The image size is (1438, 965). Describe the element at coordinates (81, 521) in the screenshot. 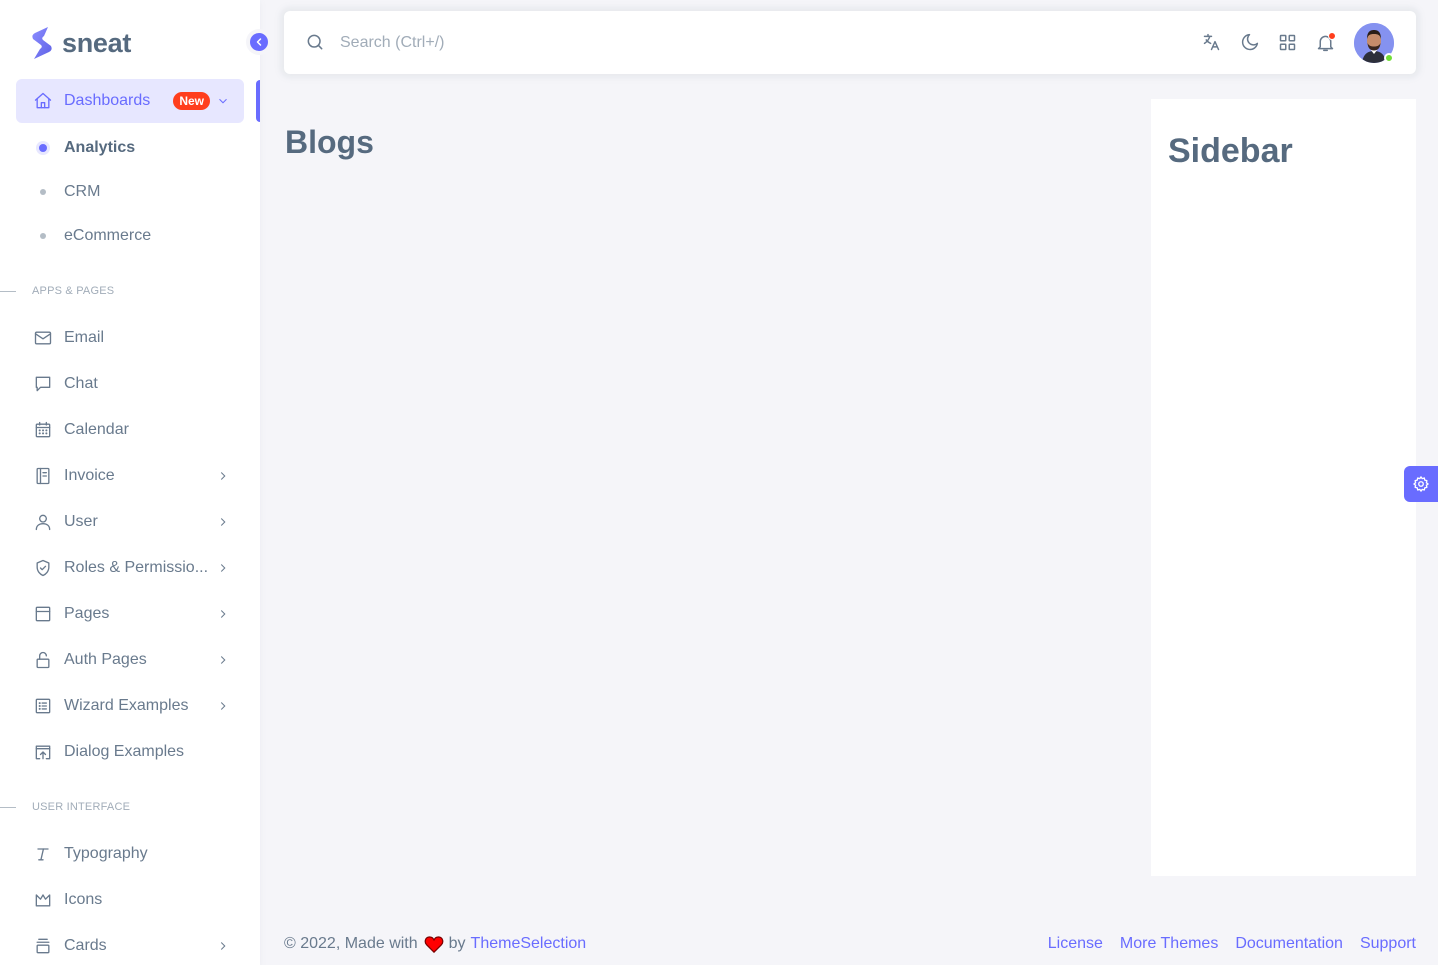

I see `sidebar-item-label: User` at that location.